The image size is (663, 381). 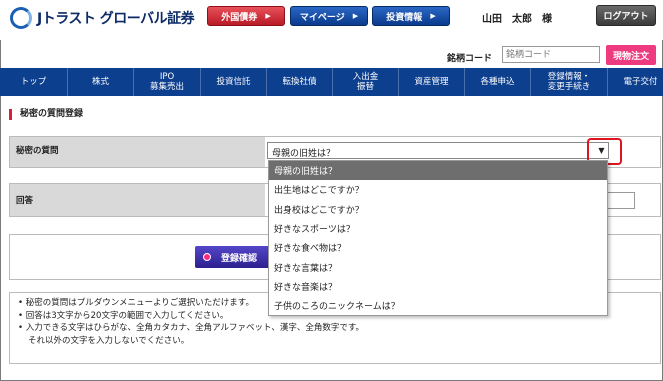 What do you see at coordinates (438, 247) in the screenshot?
I see `dropdown-option: 好きな食べ物は？` at bounding box center [438, 247].